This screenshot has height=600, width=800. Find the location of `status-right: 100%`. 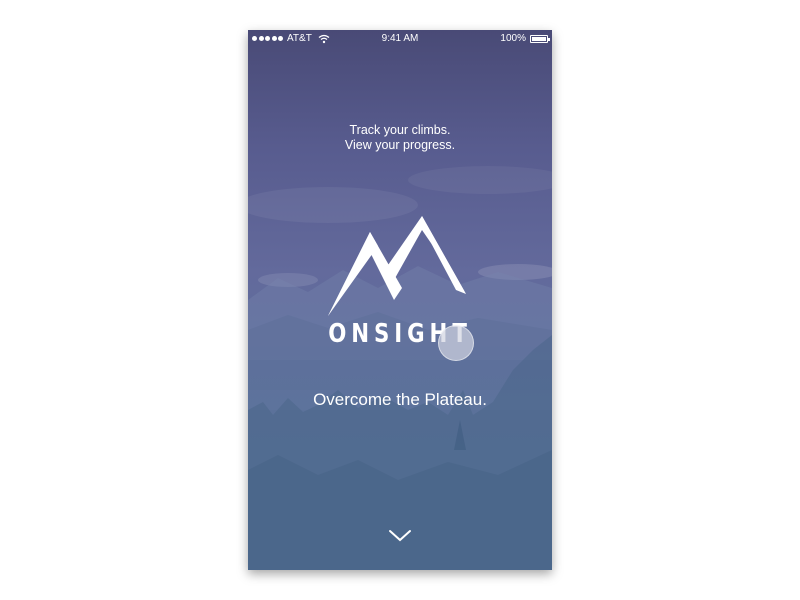

status-right: 100% is located at coordinates (525, 38).